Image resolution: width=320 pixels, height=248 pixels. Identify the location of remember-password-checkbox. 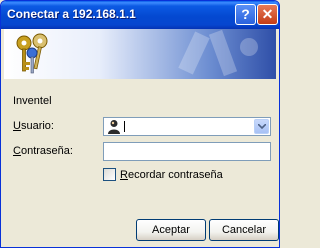
(109, 174).